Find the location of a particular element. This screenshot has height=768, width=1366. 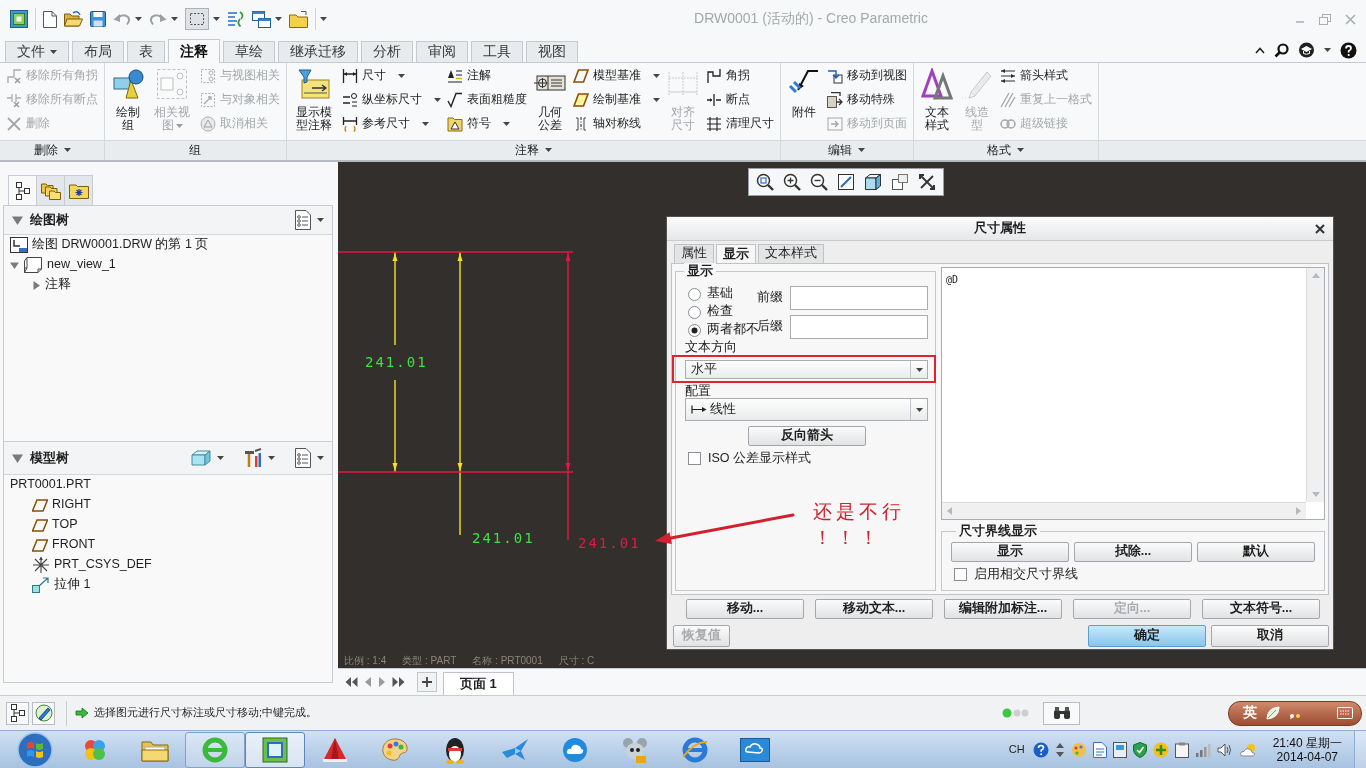

suffix-field is located at coordinates (859, 326).